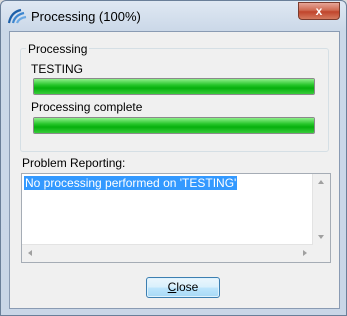 This screenshot has height=316, width=347. I want to click on current-item-label: TESTING, so click(57, 69).